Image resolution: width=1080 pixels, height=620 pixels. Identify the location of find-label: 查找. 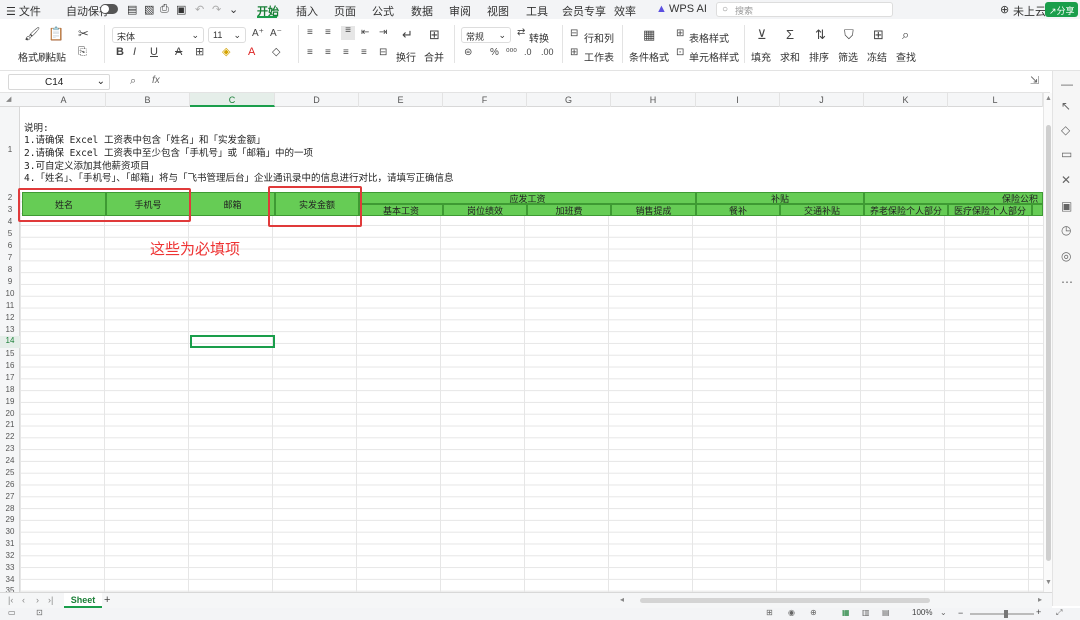
(906, 56).